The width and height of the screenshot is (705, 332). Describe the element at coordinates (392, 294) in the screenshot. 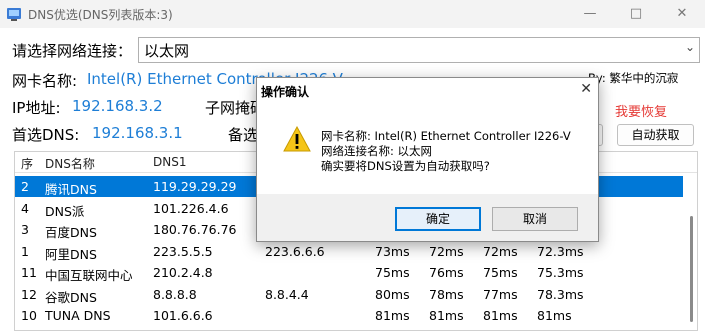

I see `cell-t1: 80ms` at that location.